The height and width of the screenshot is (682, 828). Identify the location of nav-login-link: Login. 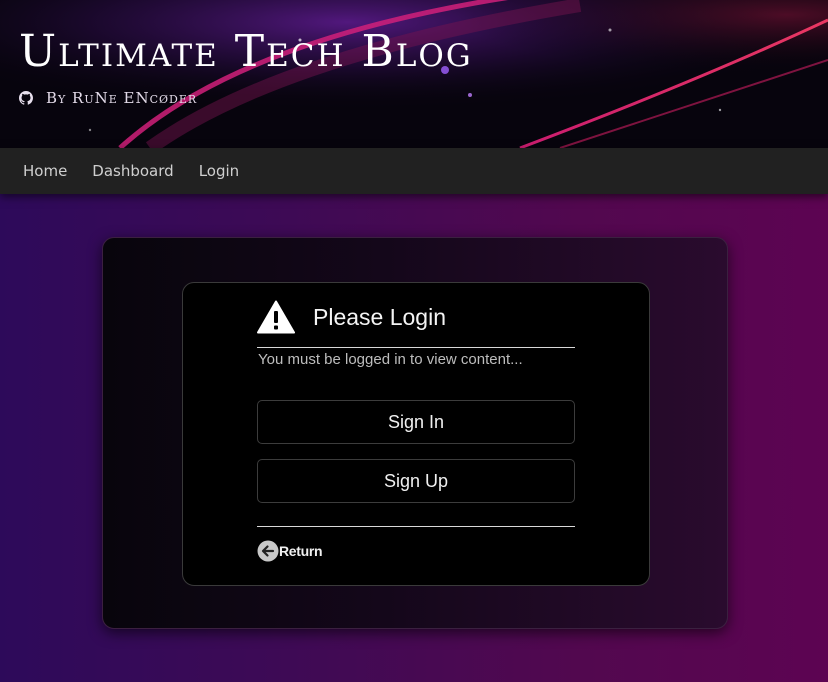
(219, 171).